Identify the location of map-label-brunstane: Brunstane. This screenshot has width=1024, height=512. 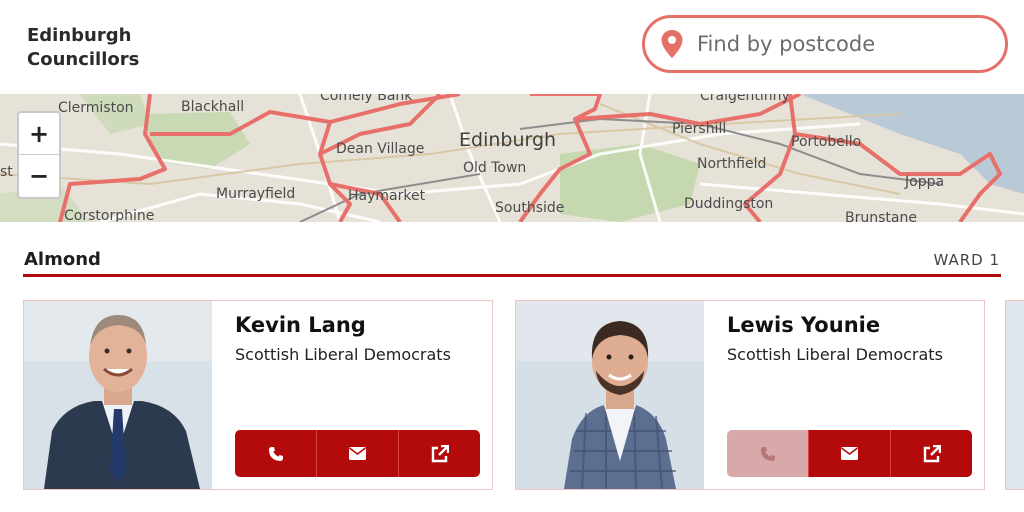
(881, 216).